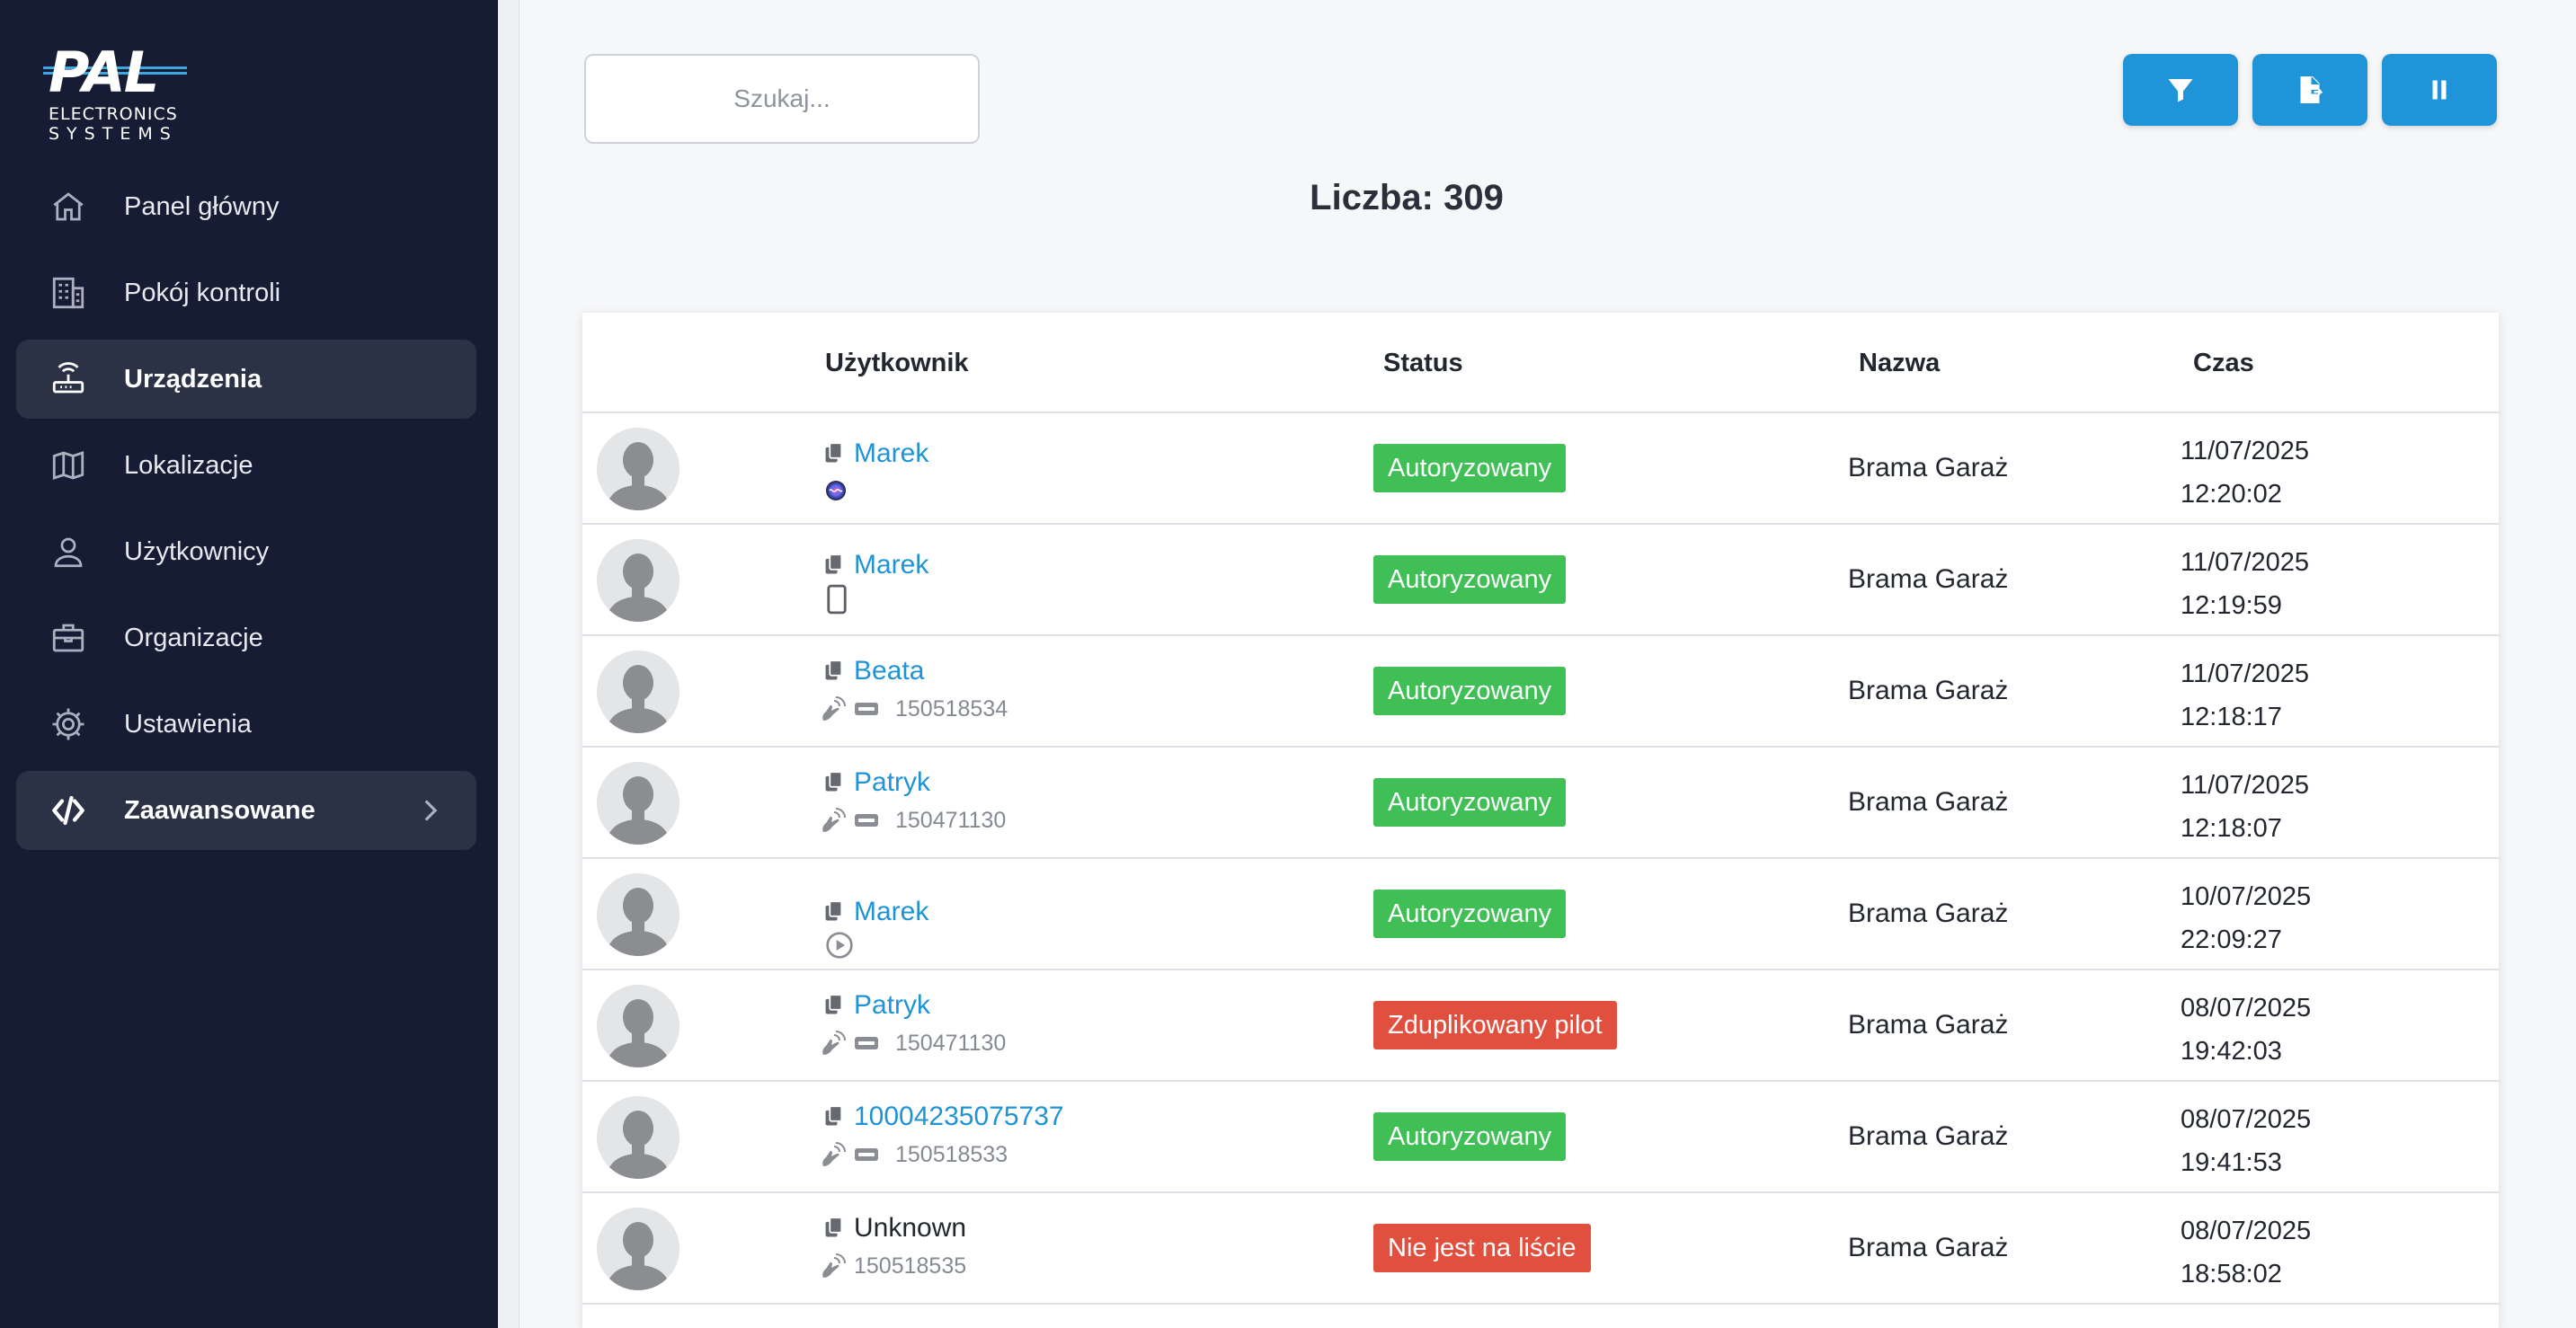 Image resolution: width=2576 pixels, height=1328 pixels. What do you see at coordinates (2246, 1141) in the screenshot?
I see `event-time: 08/07/2025 19:41:53` at bounding box center [2246, 1141].